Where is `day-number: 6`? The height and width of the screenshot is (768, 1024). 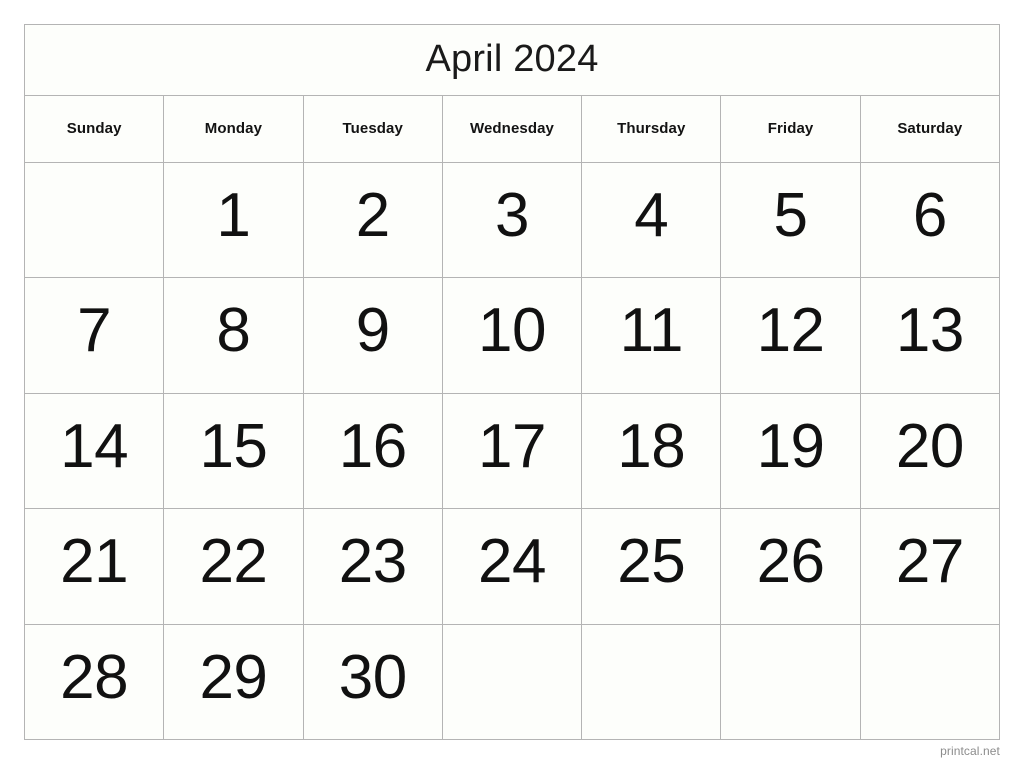 day-number: 6 is located at coordinates (929, 215).